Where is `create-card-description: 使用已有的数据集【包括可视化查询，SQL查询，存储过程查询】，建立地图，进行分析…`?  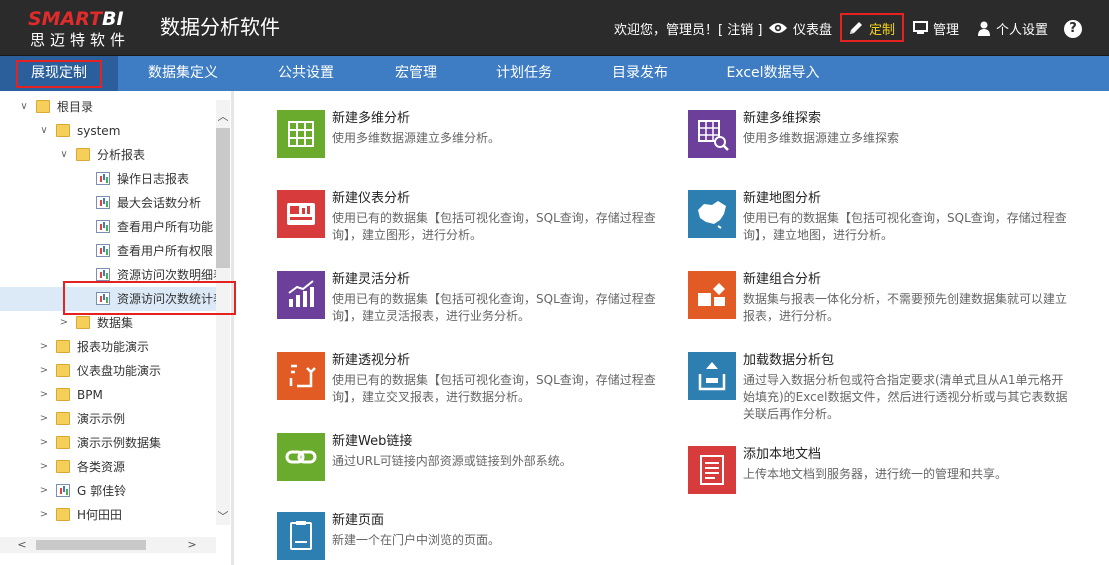
create-card-description: 使用已有的数据集【包括可视化查询，SQL查询，存储过程查询】，建立地图，进行分析… is located at coordinates (905, 226).